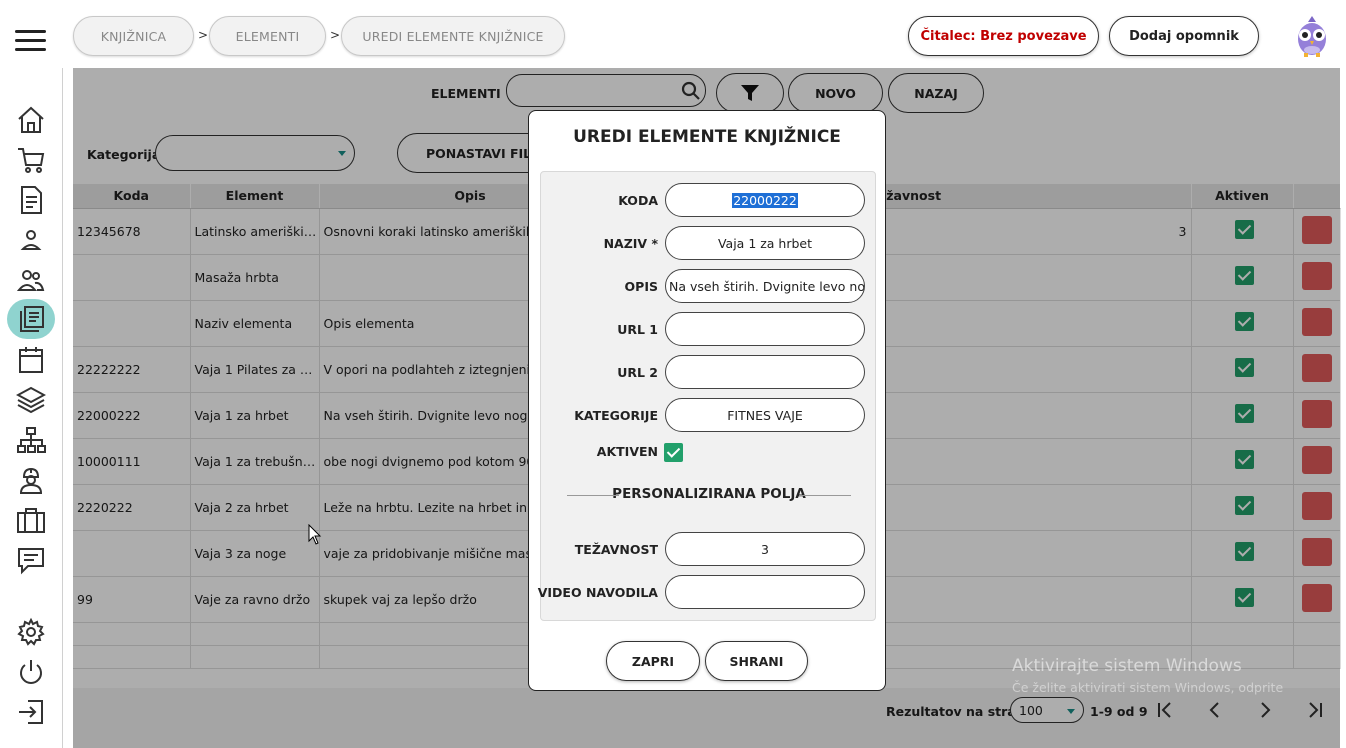 This screenshot has width=1346, height=748. I want to click on cart-icon, so click(31, 160).